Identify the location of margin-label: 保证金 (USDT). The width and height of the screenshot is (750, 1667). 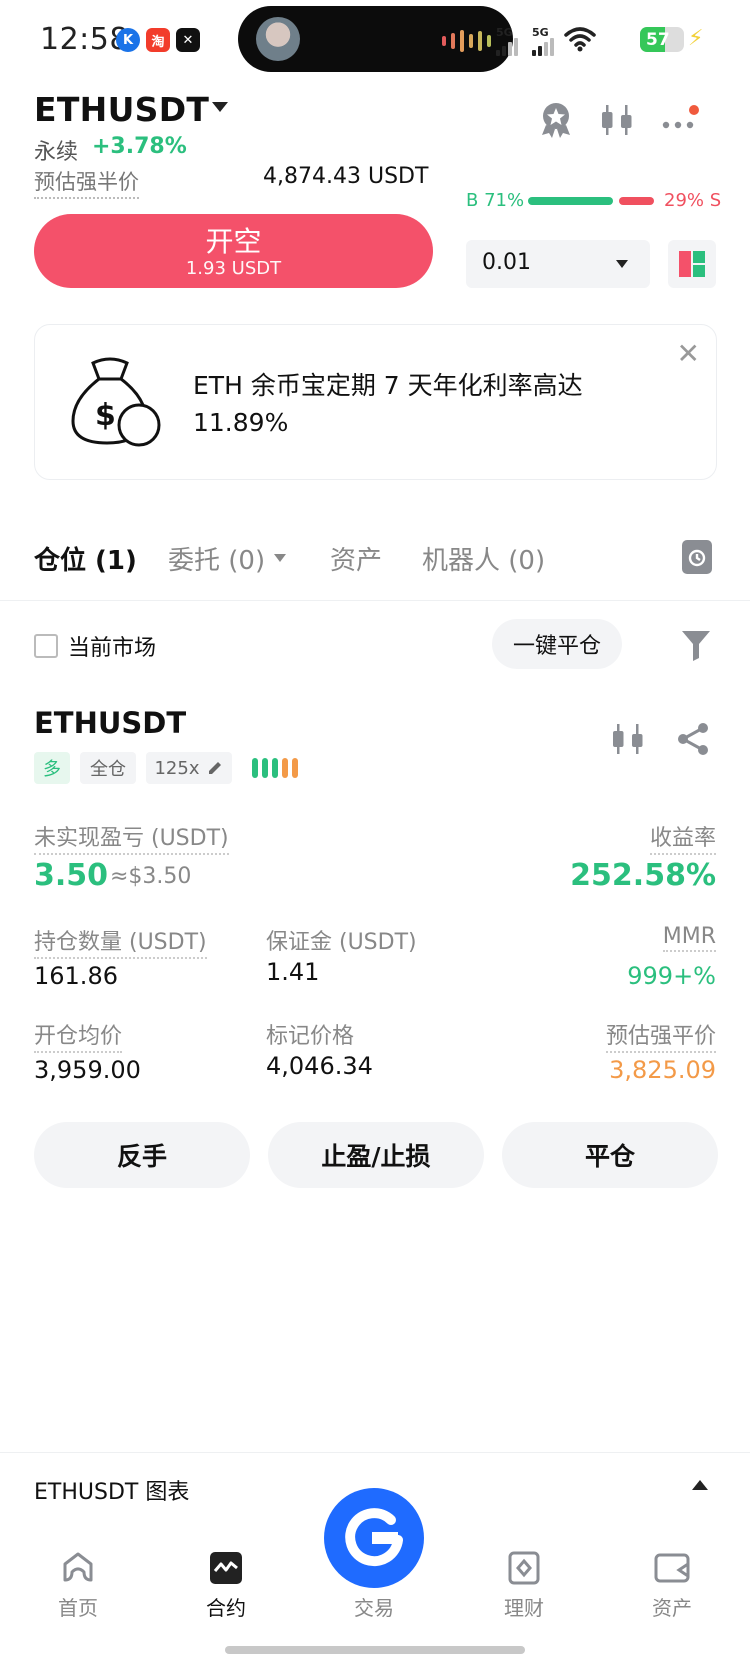
(341, 942).